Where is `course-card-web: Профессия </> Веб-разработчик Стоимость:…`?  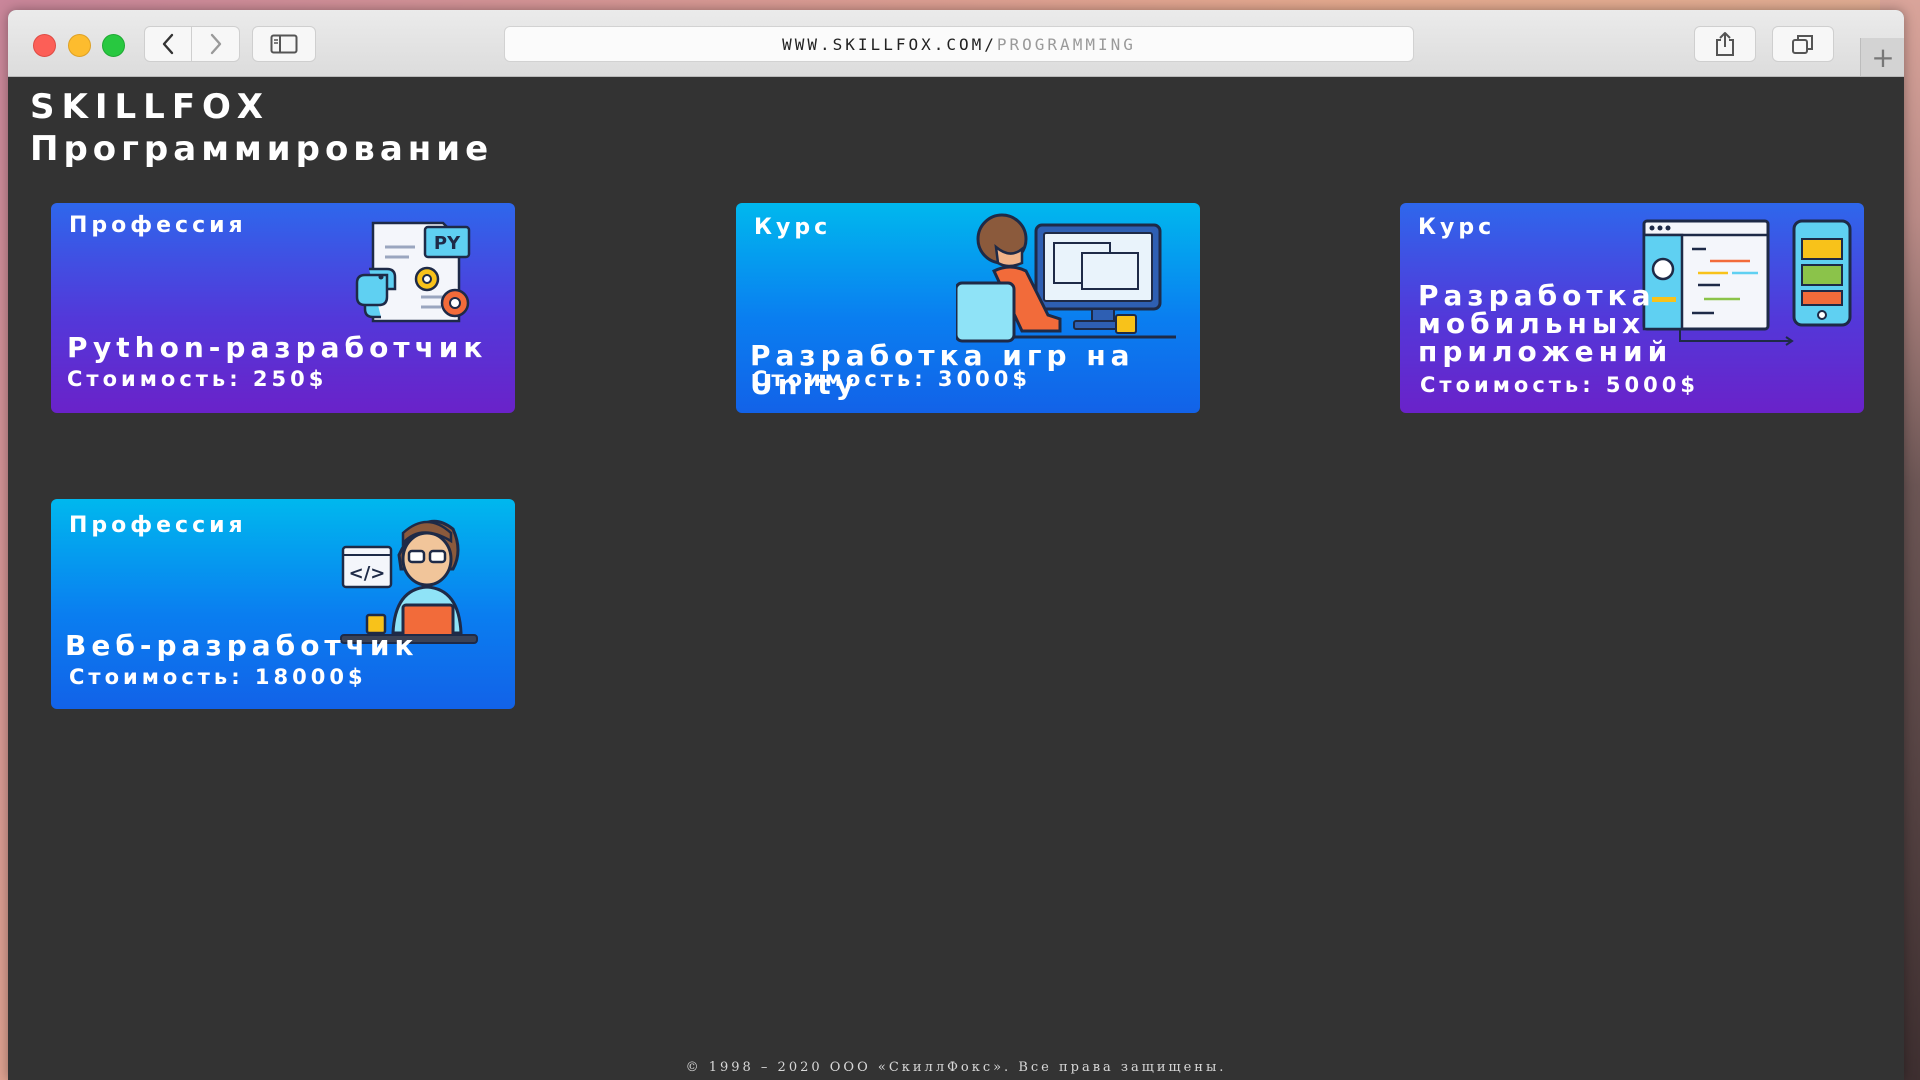 course-card-web: Профессия </> Веб-разработчик Стоимость:… is located at coordinates (283, 604).